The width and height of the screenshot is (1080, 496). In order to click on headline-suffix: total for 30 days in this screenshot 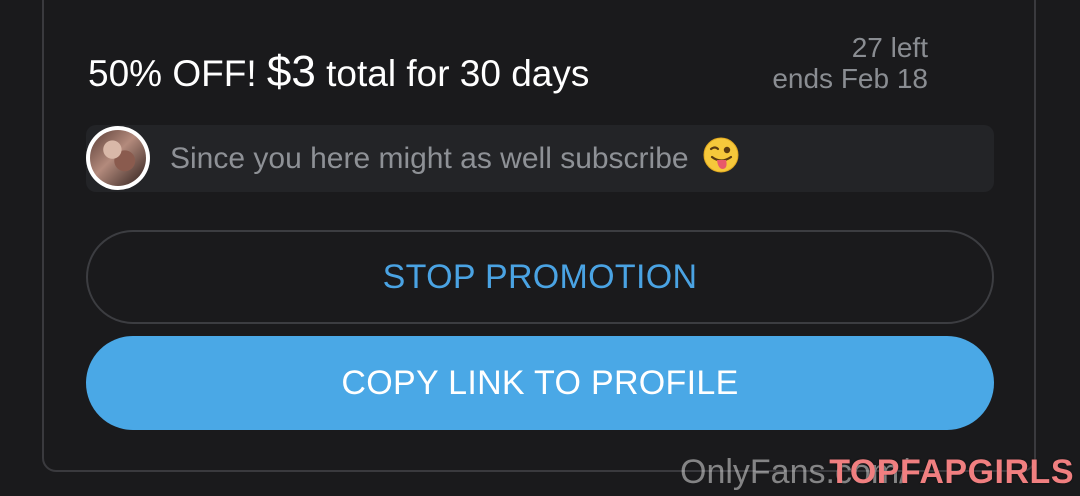, I will do `click(452, 73)`.